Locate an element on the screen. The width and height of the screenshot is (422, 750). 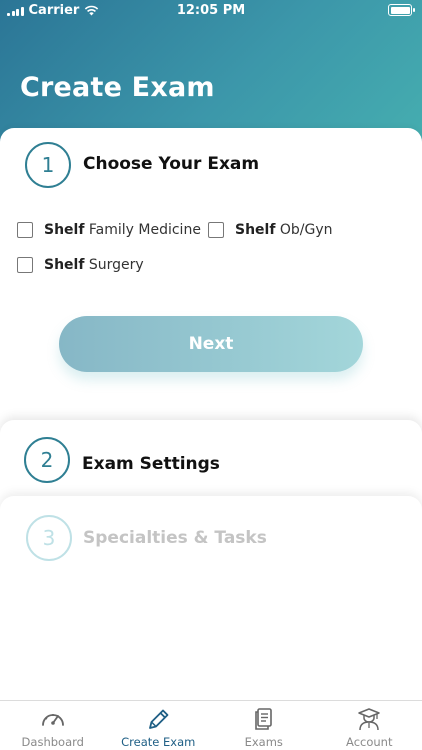
tab-account: Account is located at coordinates (369, 725).